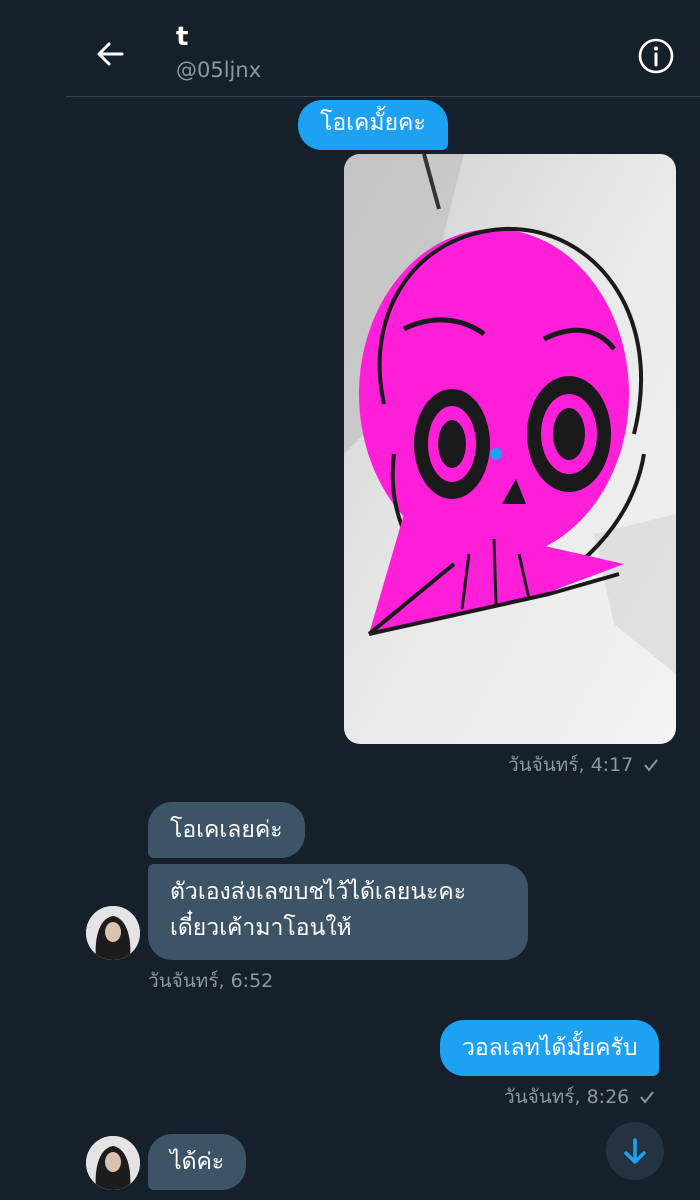 The width and height of the screenshot is (700, 1200). Describe the element at coordinates (182, 37) in the screenshot. I see `conversation-title: t` at that location.